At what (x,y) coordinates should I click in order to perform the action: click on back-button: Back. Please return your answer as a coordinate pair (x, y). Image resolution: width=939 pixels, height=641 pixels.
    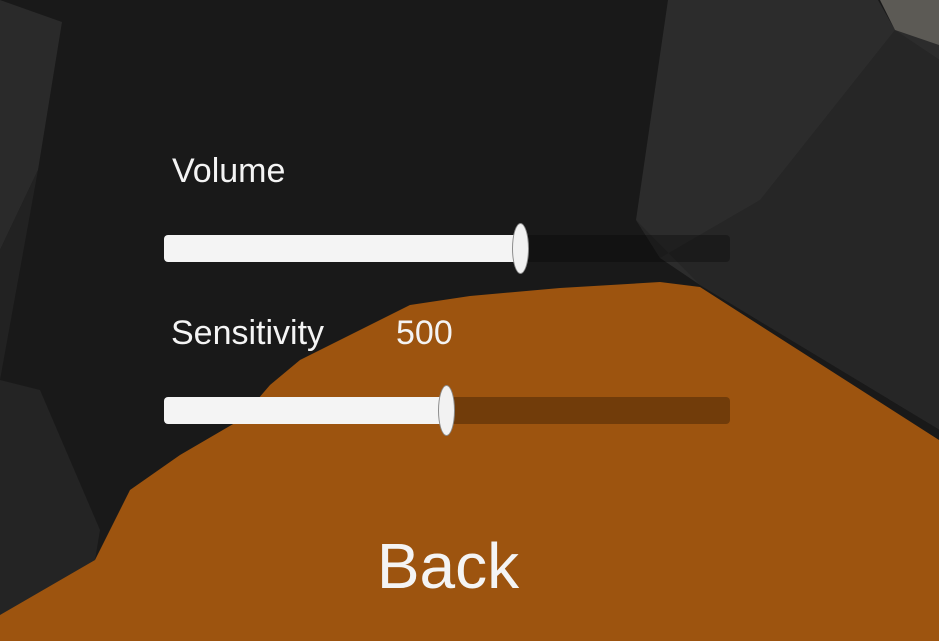
    Looking at the image, I should click on (448, 566).